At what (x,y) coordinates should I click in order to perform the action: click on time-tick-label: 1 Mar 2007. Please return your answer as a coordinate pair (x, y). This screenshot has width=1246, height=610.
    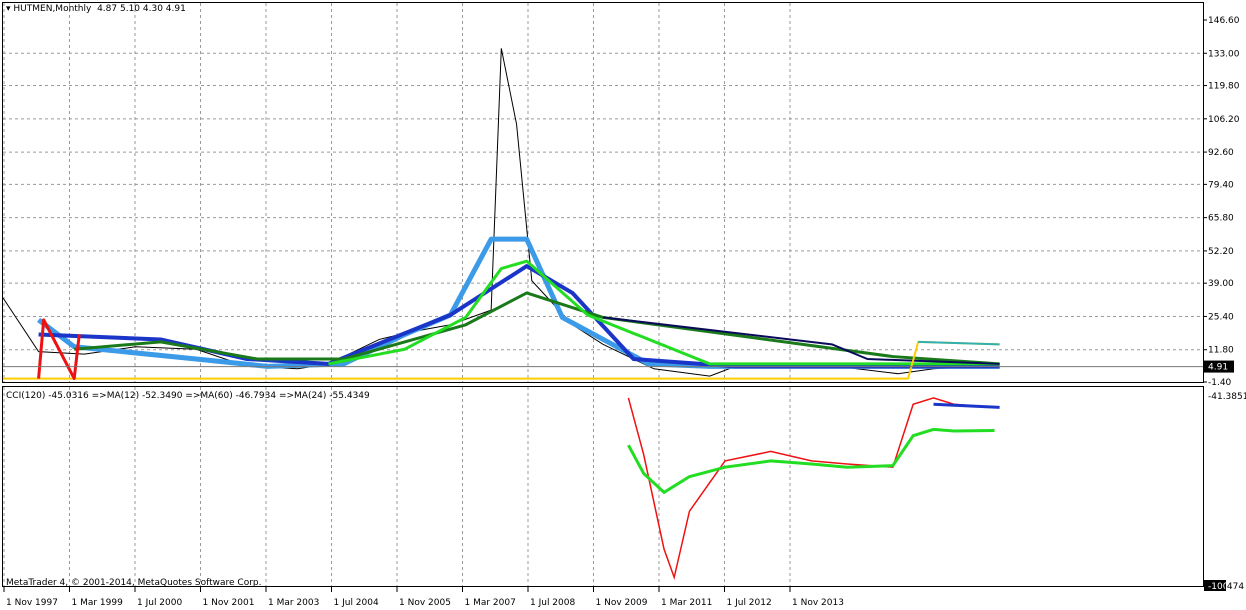
    Looking at the image, I should click on (490, 603).